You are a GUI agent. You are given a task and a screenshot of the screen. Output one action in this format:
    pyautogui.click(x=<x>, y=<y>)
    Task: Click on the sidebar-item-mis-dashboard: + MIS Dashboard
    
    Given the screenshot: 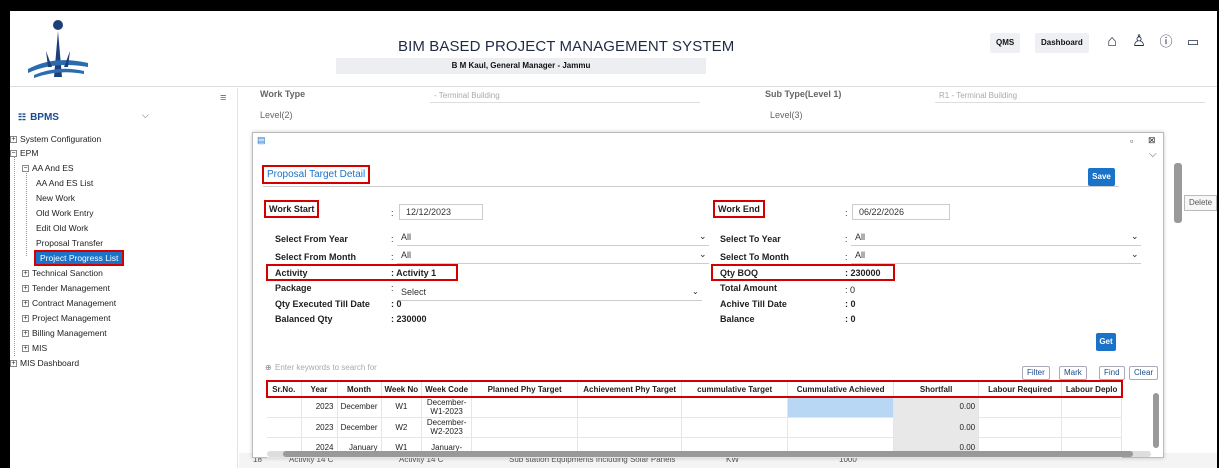 What is the action you would take?
    pyautogui.click(x=44, y=363)
    